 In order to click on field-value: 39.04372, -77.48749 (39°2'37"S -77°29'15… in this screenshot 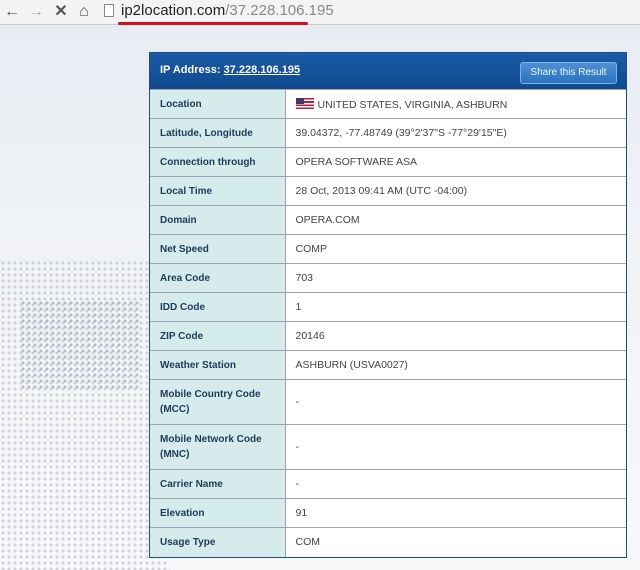, I will do `click(455, 133)`.